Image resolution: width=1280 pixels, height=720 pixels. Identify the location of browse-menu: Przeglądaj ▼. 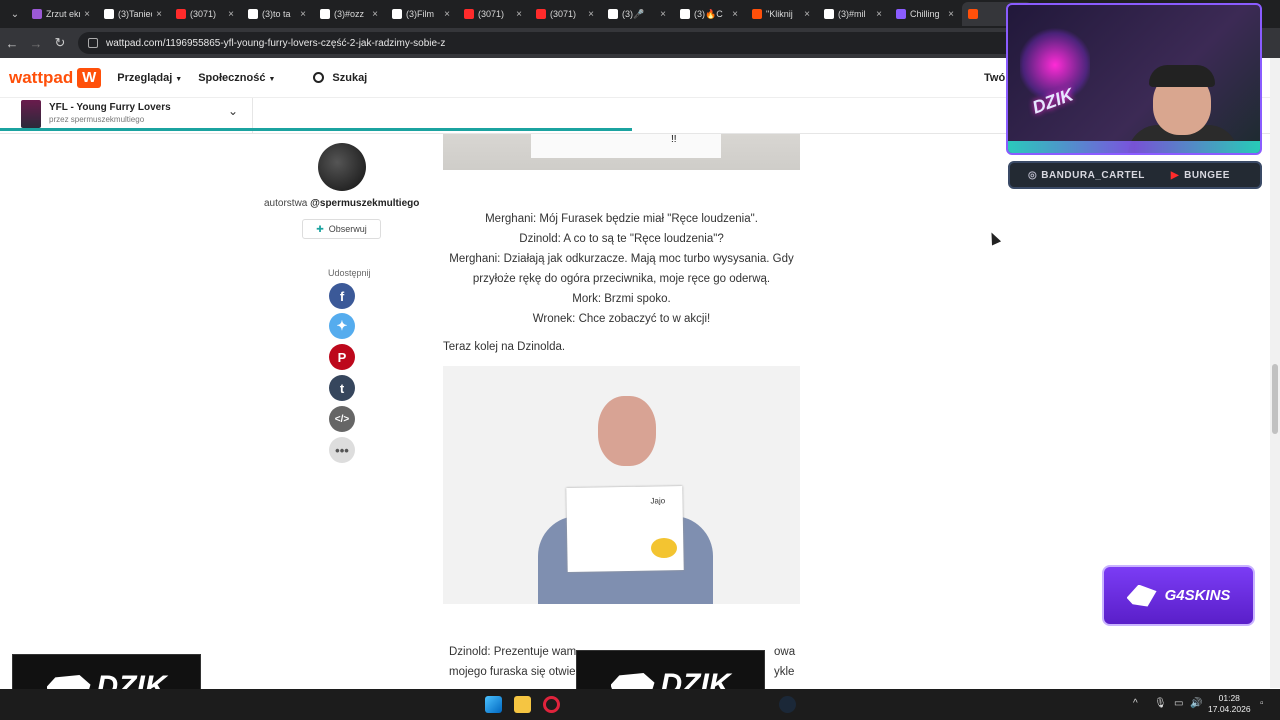
(149, 78).